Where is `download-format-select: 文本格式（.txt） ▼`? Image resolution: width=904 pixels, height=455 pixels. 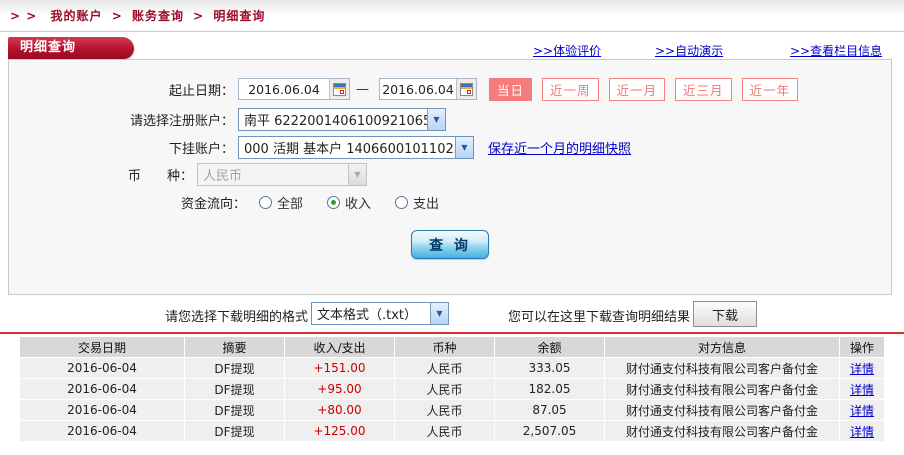 download-format-select: 文本格式（.txt） ▼ is located at coordinates (380, 313).